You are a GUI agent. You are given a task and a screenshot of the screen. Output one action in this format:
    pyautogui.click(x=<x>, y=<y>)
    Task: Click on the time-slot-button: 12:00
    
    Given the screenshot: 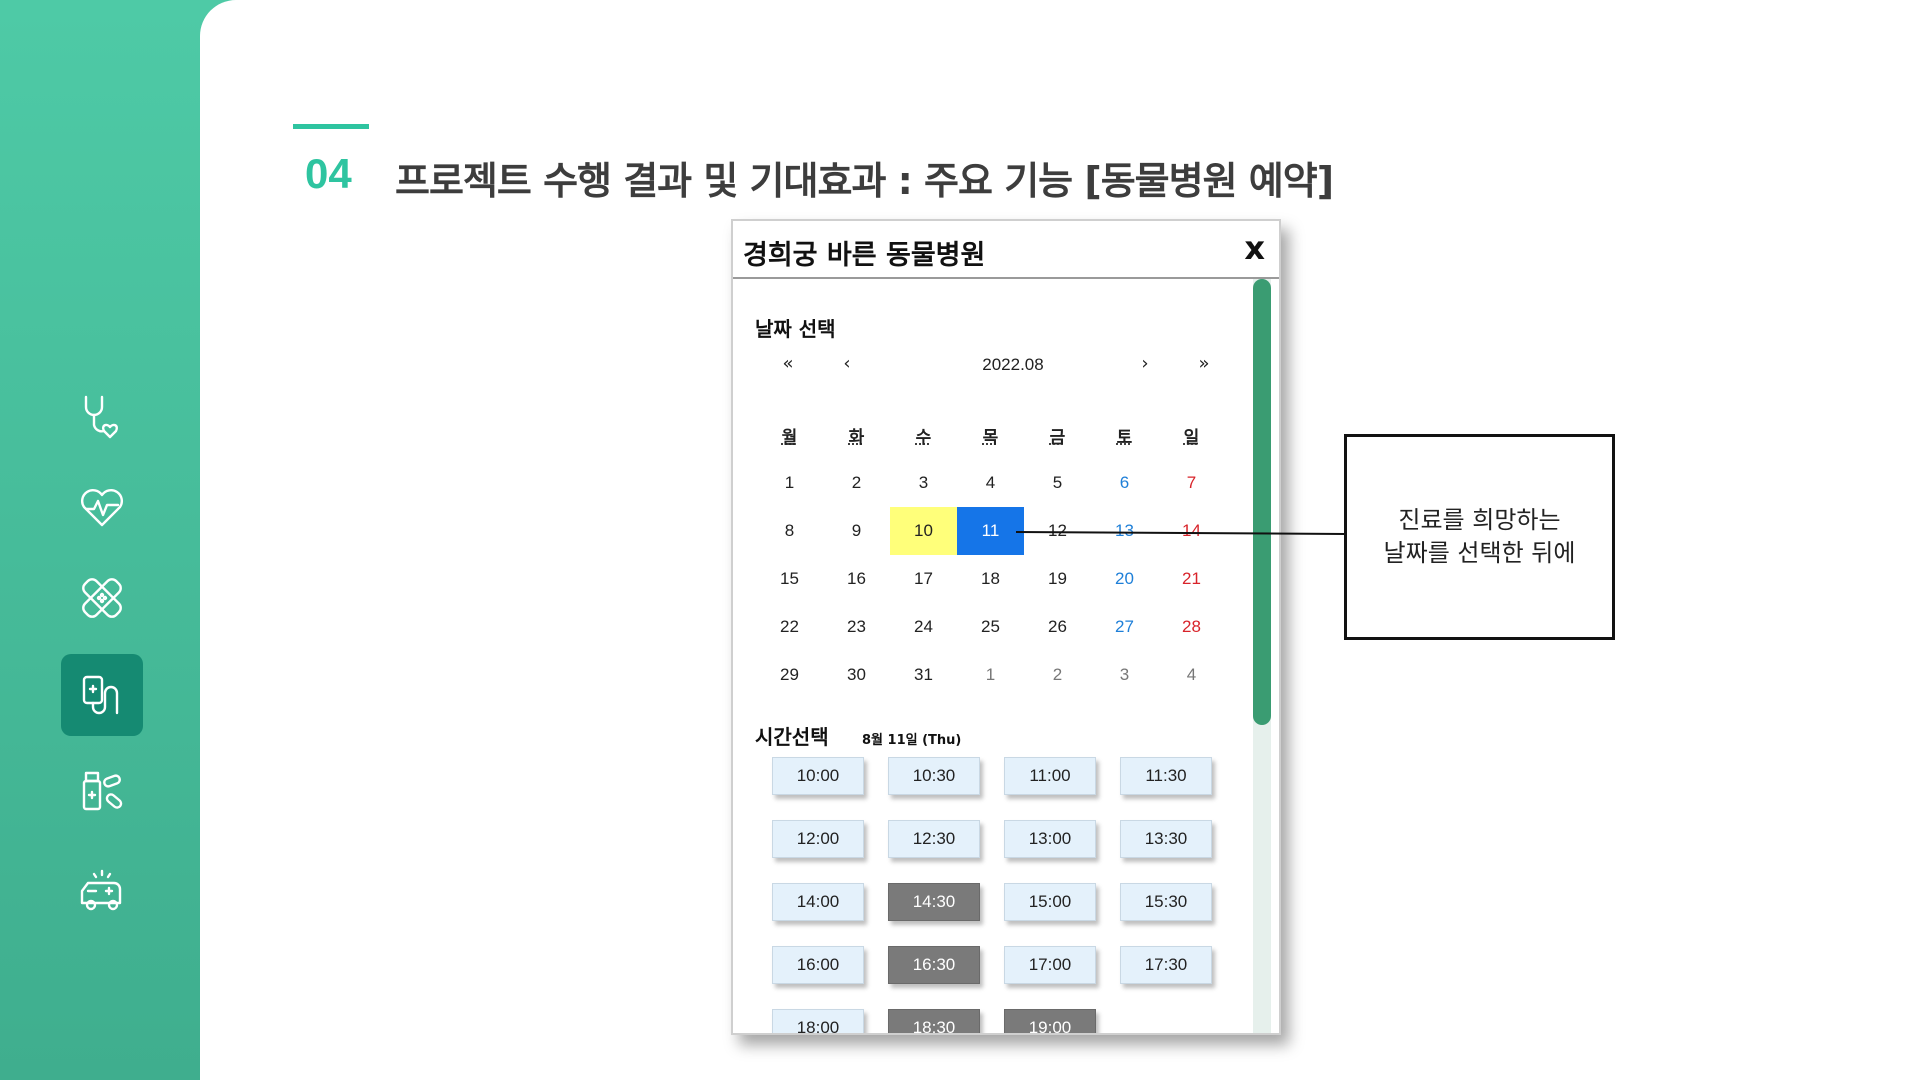 What is the action you would take?
    pyautogui.click(x=818, y=839)
    